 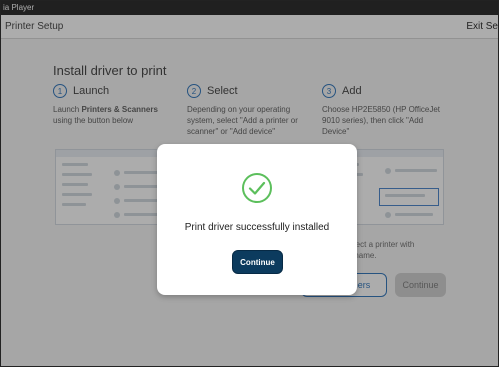 What do you see at coordinates (257, 262) in the screenshot?
I see `continue-button: Continue` at bounding box center [257, 262].